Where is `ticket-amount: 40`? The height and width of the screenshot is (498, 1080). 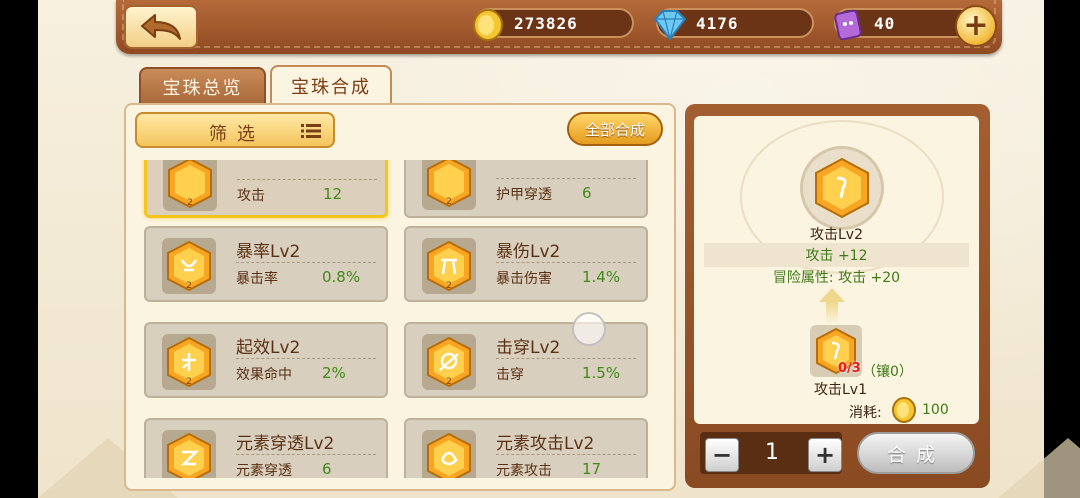 ticket-amount: 40 is located at coordinates (885, 23).